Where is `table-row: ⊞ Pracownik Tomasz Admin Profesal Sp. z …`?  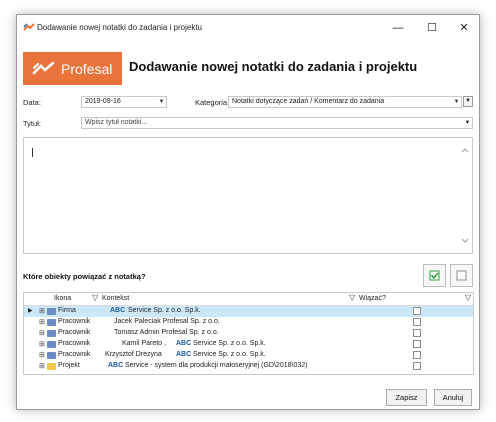
table-row: ⊞ Pracownik Tomasz Admin Profesal Sp. z … is located at coordinates (248, 333).